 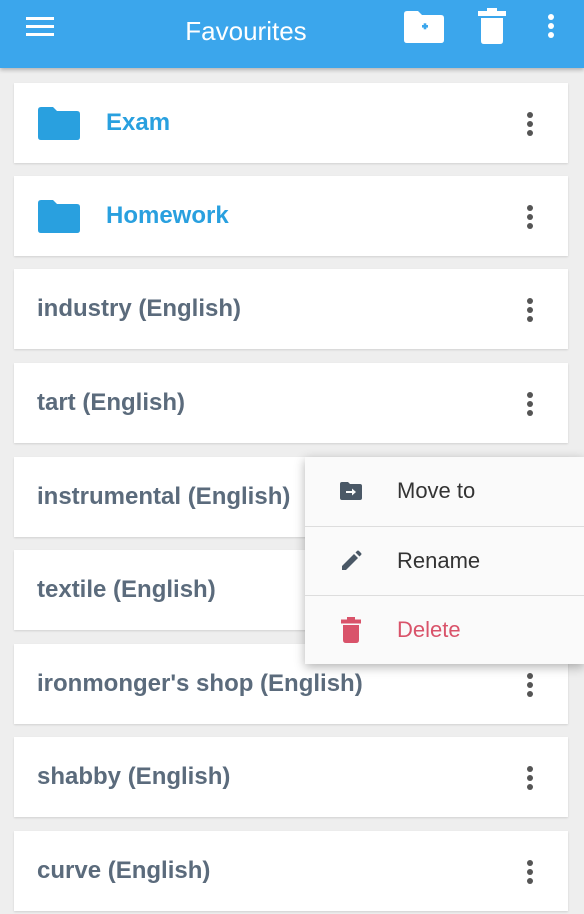 I want to click on delete-label: Delete, so click(x=429, y=629).